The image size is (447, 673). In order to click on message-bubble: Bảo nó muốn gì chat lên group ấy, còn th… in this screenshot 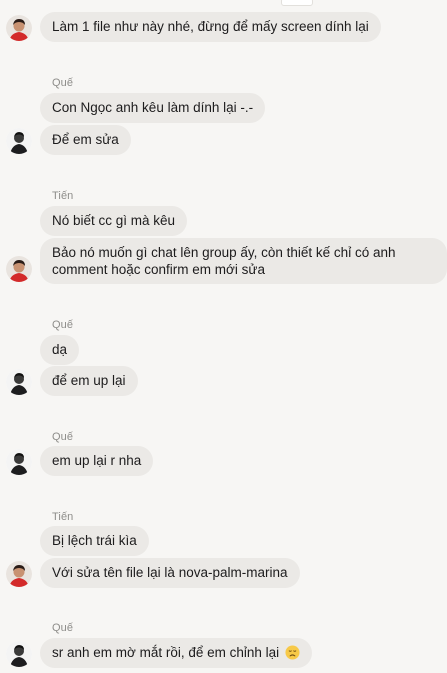, I will do `click(243, 261)`.